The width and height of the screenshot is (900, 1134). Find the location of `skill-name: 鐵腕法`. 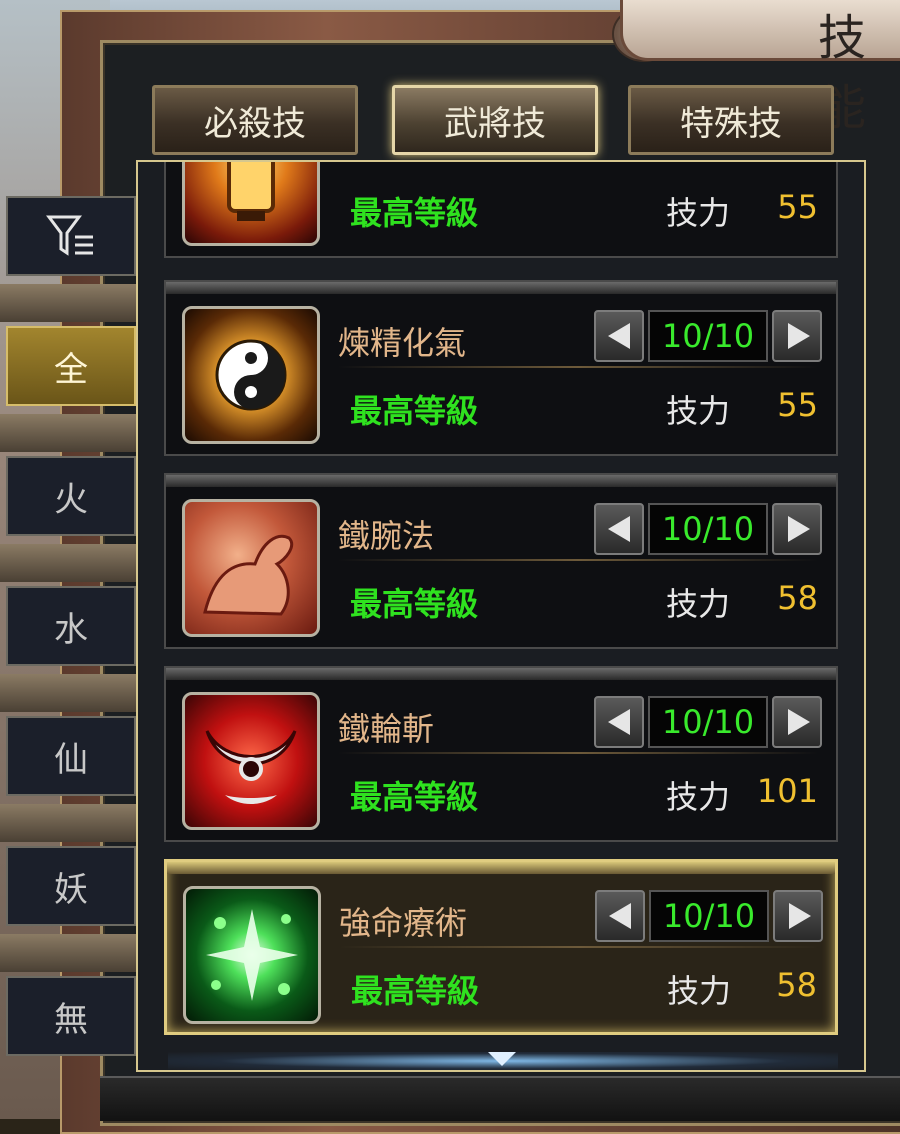

skill-name: 鐵腕法 is located at coordinates (386, 536).